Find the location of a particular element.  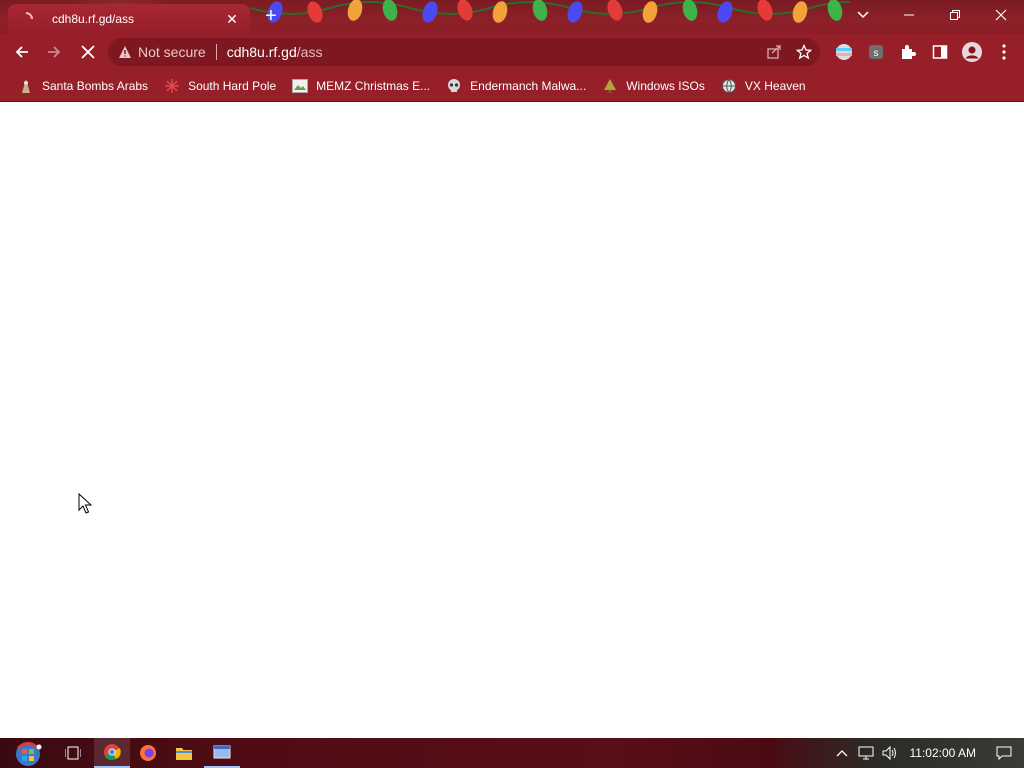

arrow-left-icon is located at coordinates (21, 52).